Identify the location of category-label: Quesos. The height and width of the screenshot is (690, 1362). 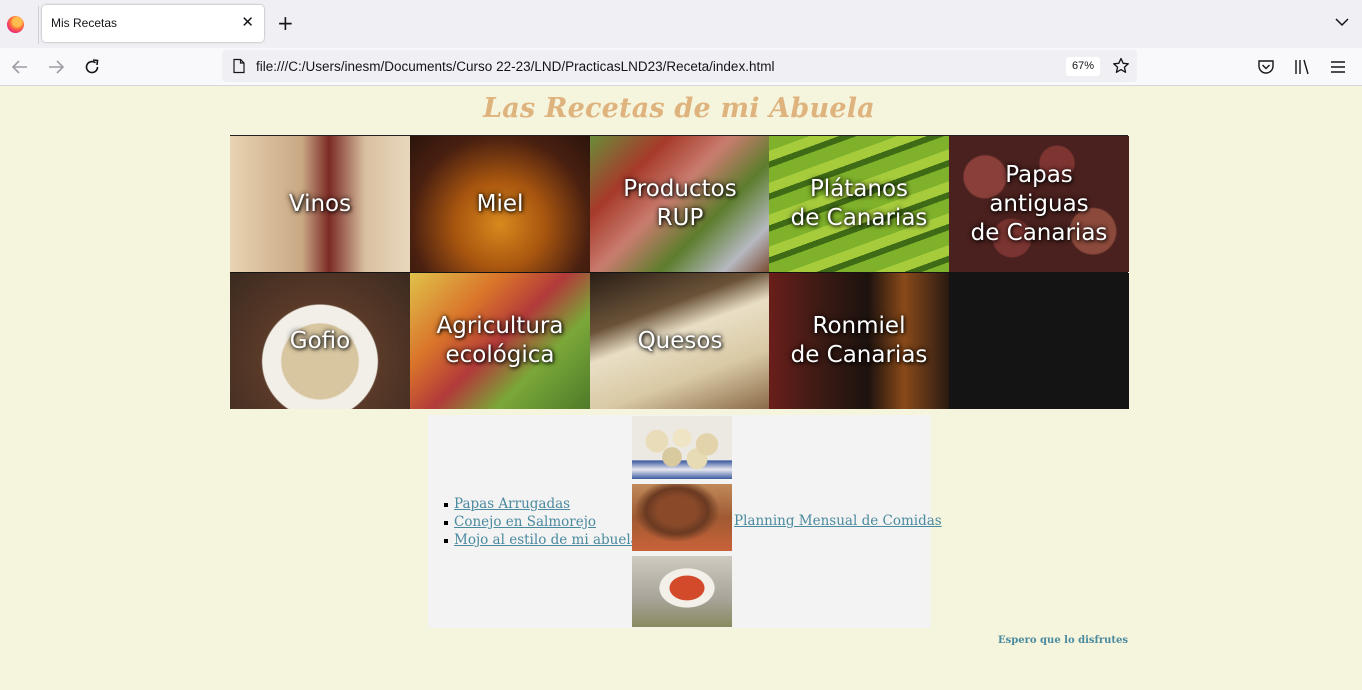
(680, 340).